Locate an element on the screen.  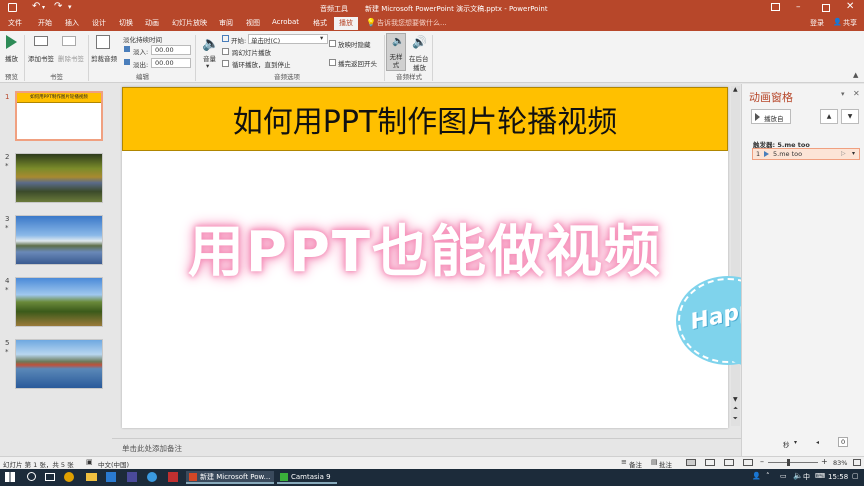
maximize-icon is located at coordinates (826, 8).